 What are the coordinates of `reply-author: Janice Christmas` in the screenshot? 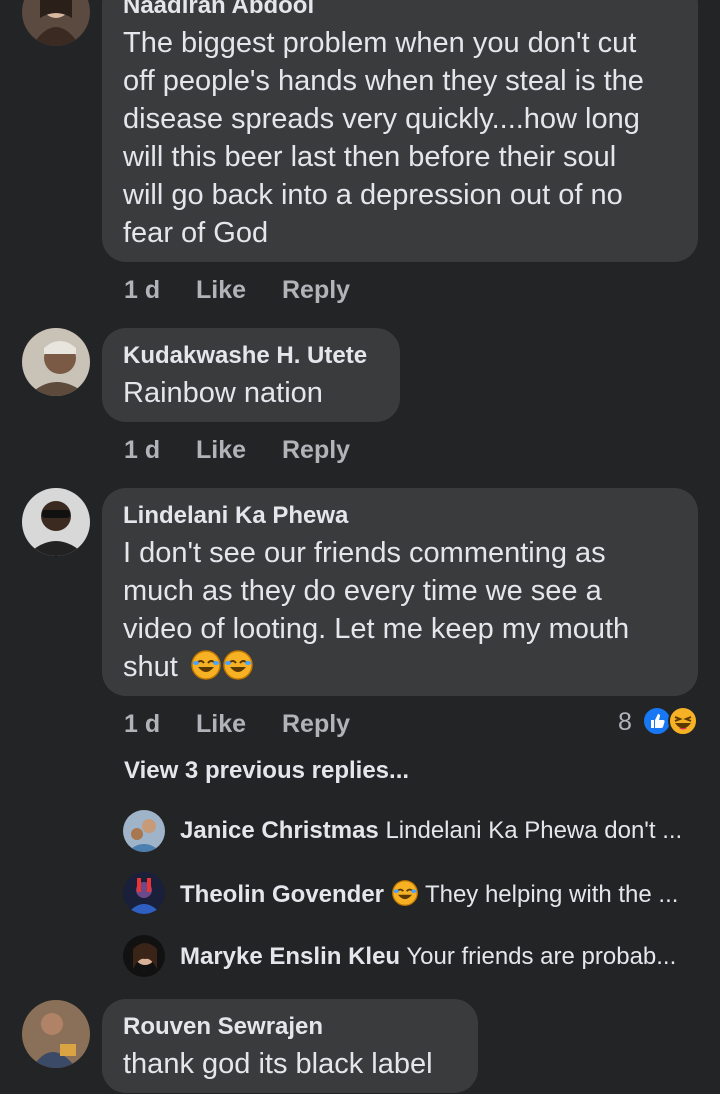 It's located at (279, 830).